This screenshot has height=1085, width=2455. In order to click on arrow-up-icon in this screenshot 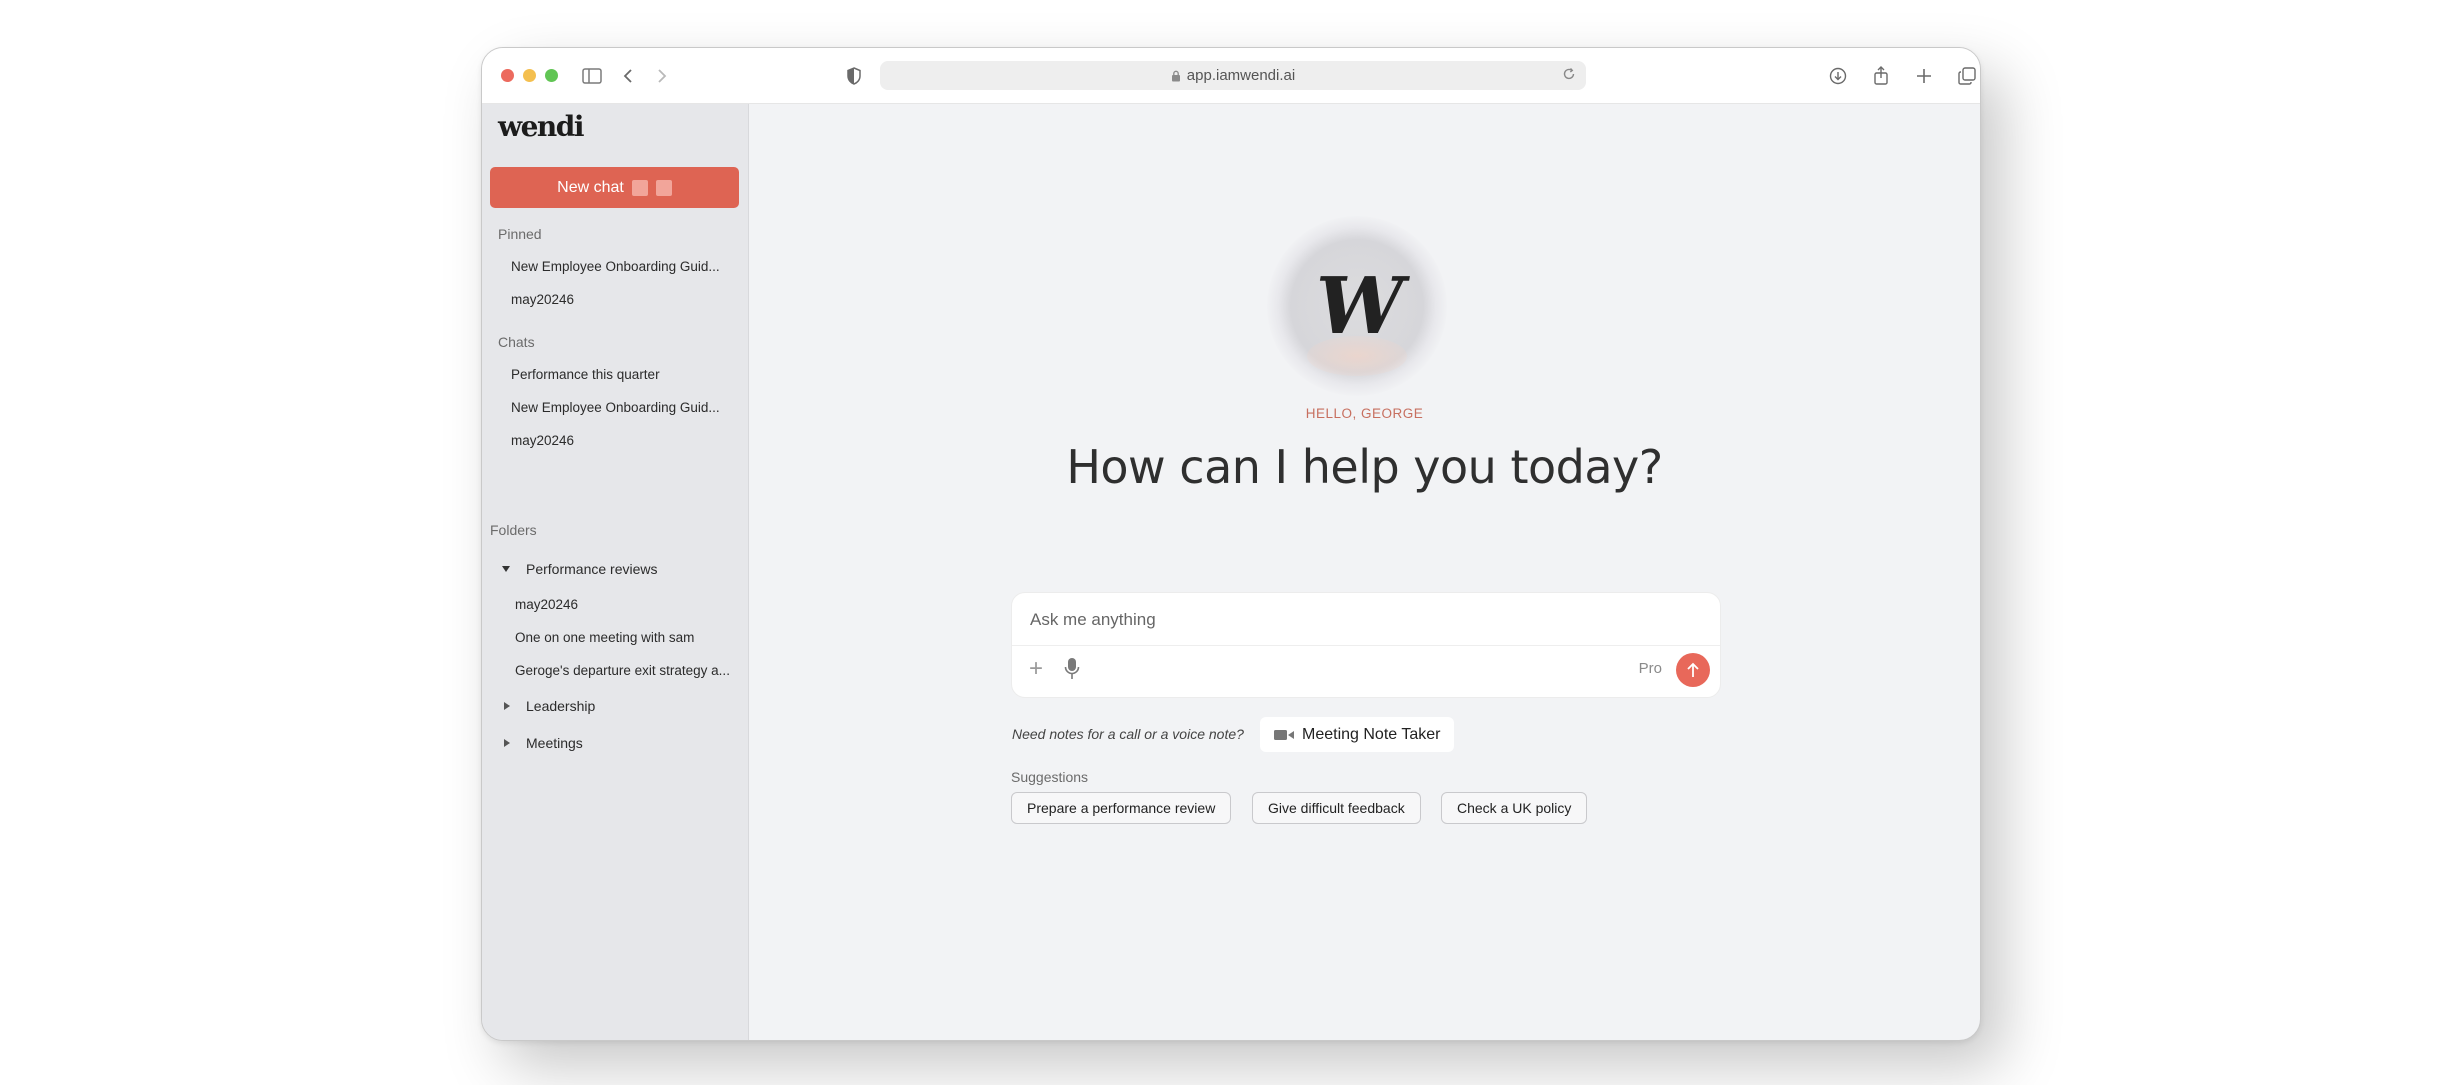, I will do `click(1693, 669)`.